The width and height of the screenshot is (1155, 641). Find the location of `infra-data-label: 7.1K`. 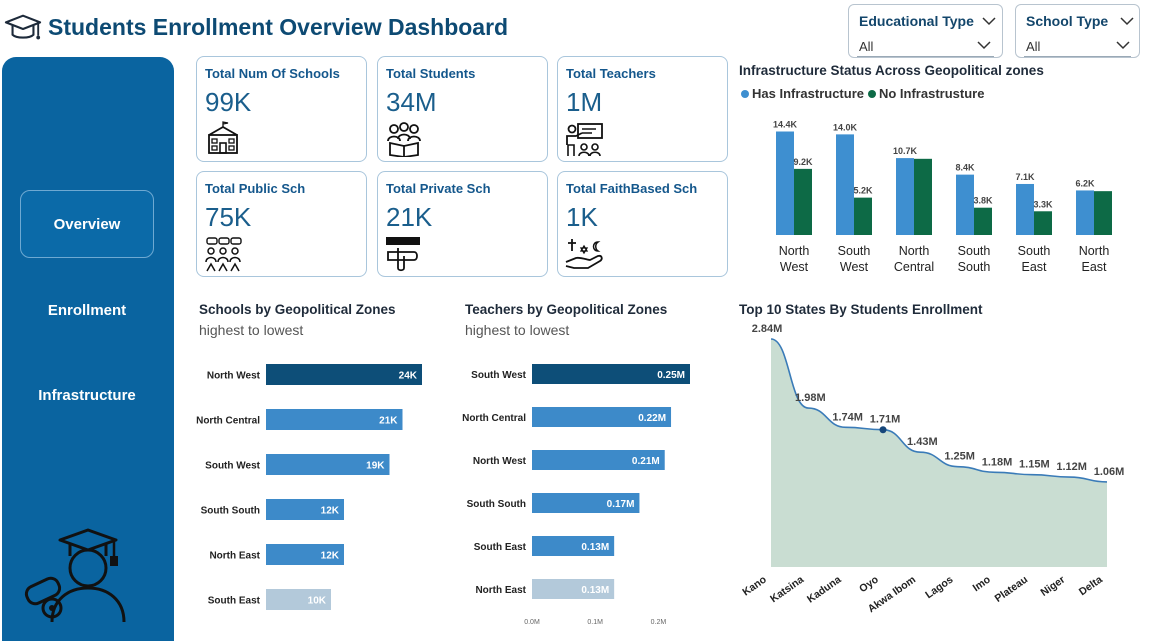

infra-data-label: 7.1K is located at coordinates (1025, 177).